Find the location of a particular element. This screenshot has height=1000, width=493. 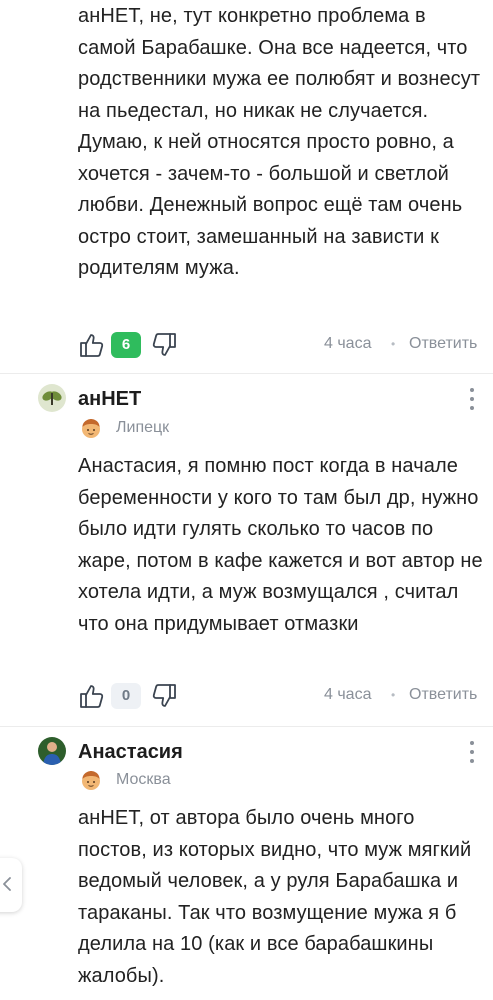

chevron-left-icon is located at coordinates (7, 884).